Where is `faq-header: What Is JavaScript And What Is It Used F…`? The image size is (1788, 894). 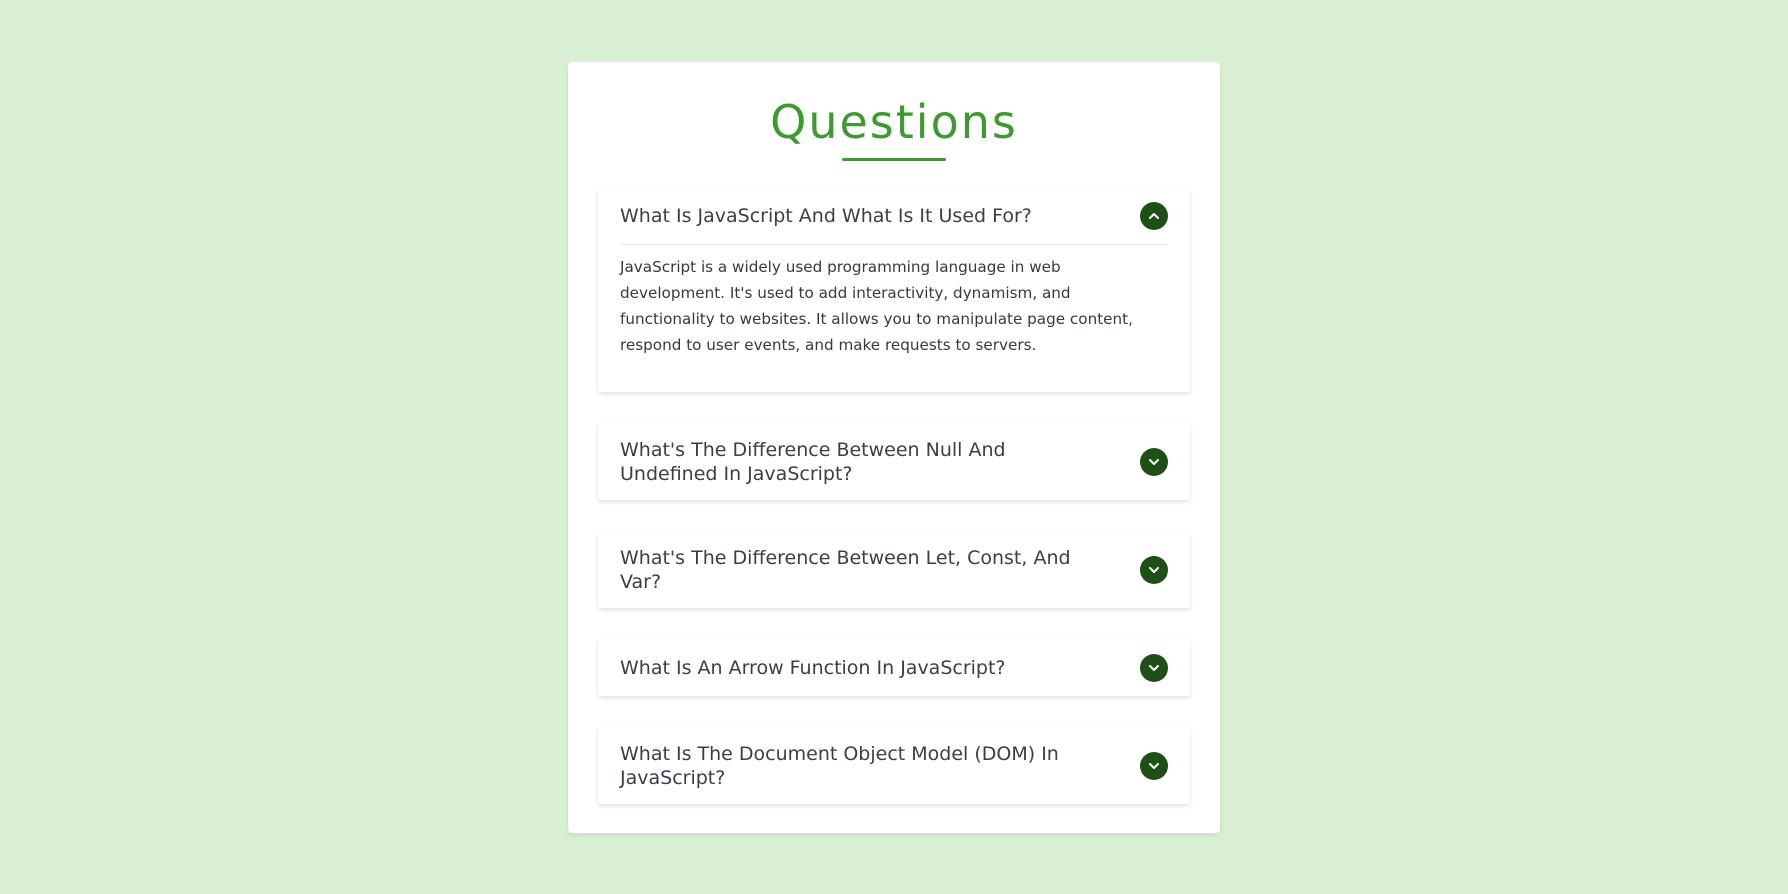 faq-header: What Is JavaScript And What Is It Used F… is located at coordinates (894, 216).